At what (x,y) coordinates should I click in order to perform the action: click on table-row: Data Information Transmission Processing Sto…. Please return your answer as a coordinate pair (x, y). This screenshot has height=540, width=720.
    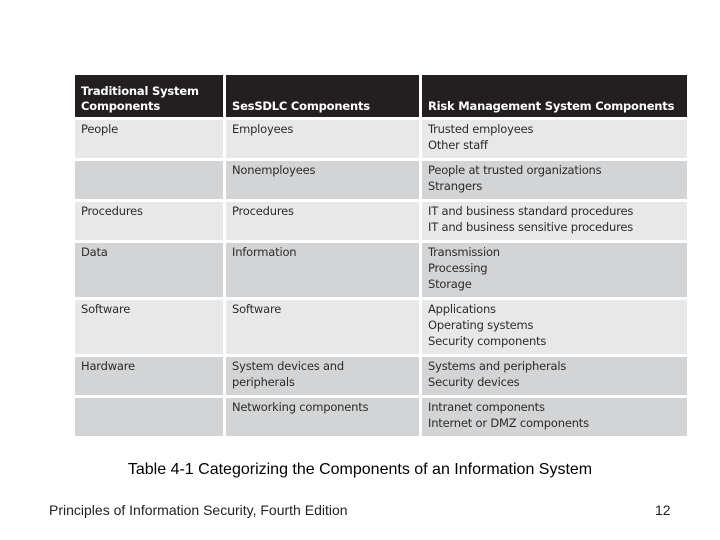
    Looking at the image, I should click on (381, 270).